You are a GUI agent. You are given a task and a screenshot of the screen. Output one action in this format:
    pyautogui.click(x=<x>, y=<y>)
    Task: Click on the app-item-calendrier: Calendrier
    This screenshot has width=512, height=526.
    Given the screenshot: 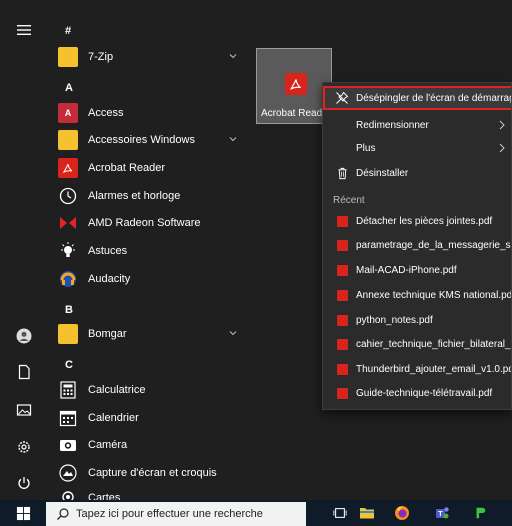 What is the action you would take?
    pyautogui.click(x=148, y=418)
    